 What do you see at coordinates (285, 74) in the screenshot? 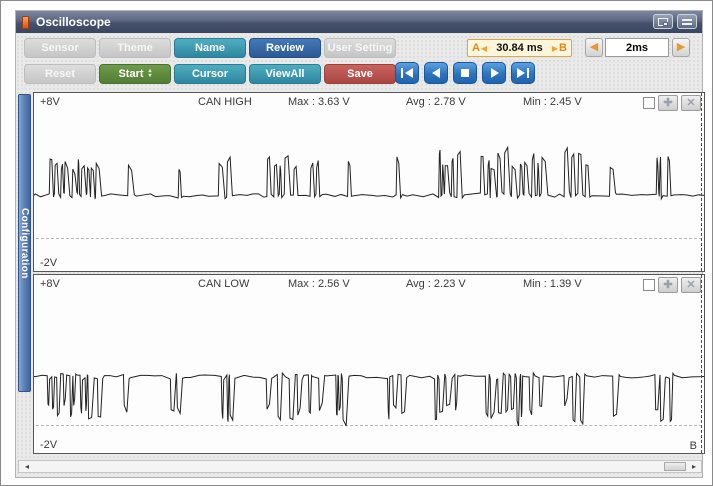
I see `viewall-button: ViewAll` at bounding box center [285, 74].